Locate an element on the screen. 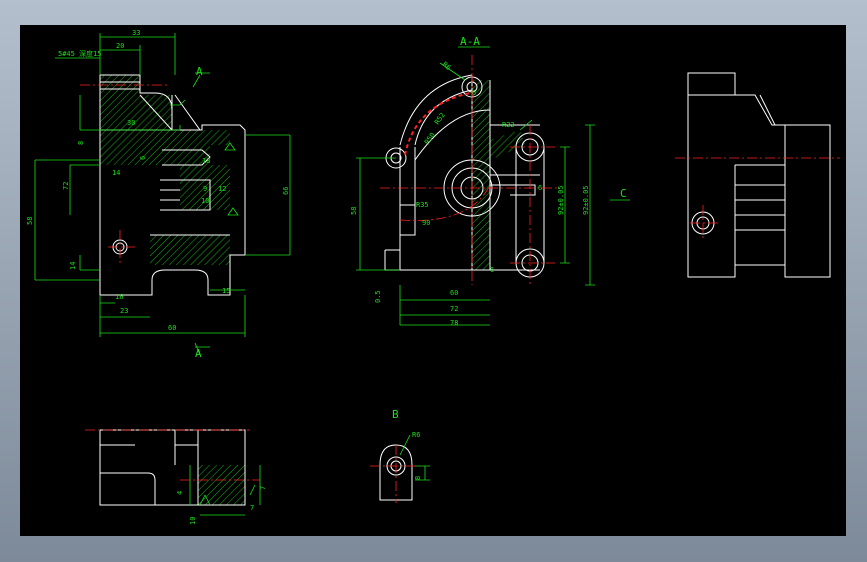 The width and height of the screenshot is (867, 562). section-aa-label: A-A is located at coordinates (470, 41).